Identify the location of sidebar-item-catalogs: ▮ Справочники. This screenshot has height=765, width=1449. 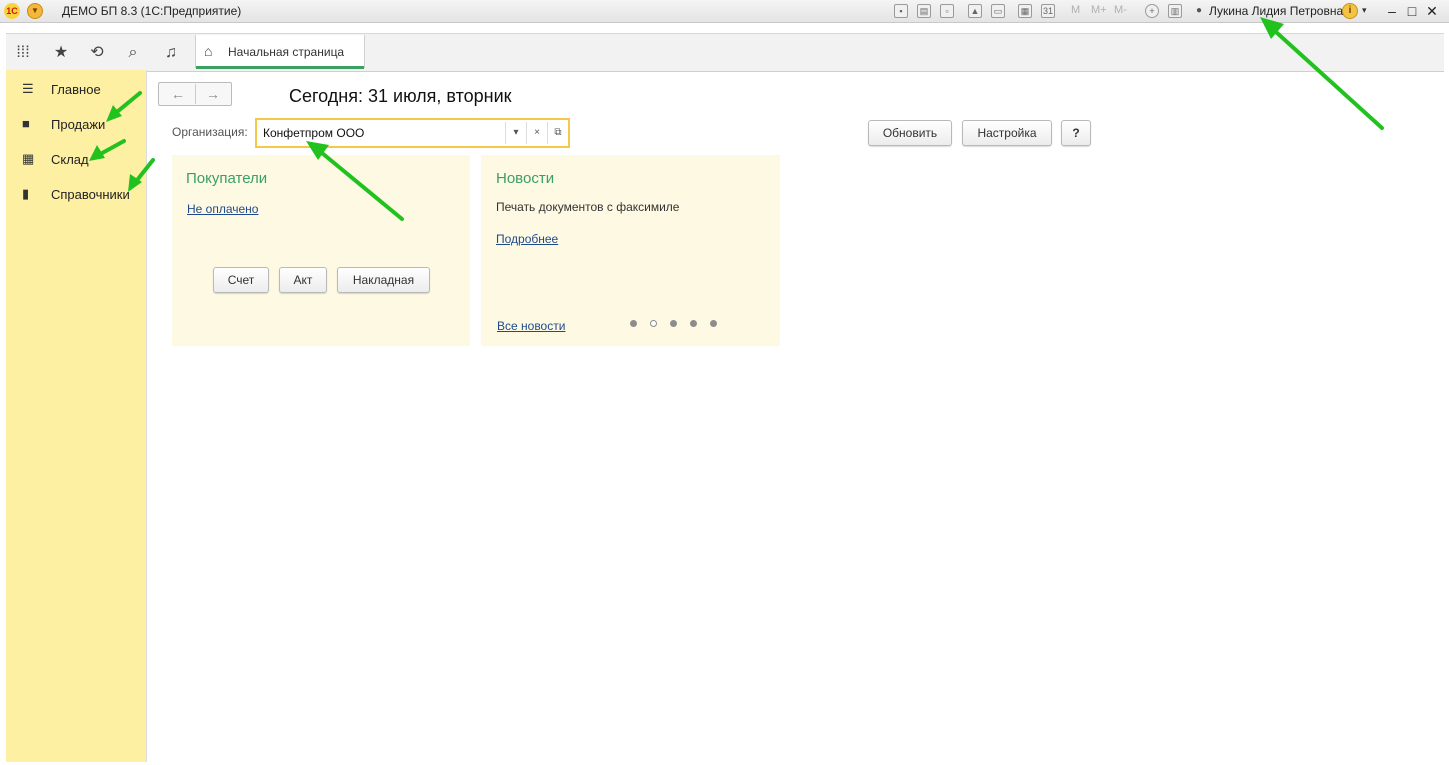
(82, 197).